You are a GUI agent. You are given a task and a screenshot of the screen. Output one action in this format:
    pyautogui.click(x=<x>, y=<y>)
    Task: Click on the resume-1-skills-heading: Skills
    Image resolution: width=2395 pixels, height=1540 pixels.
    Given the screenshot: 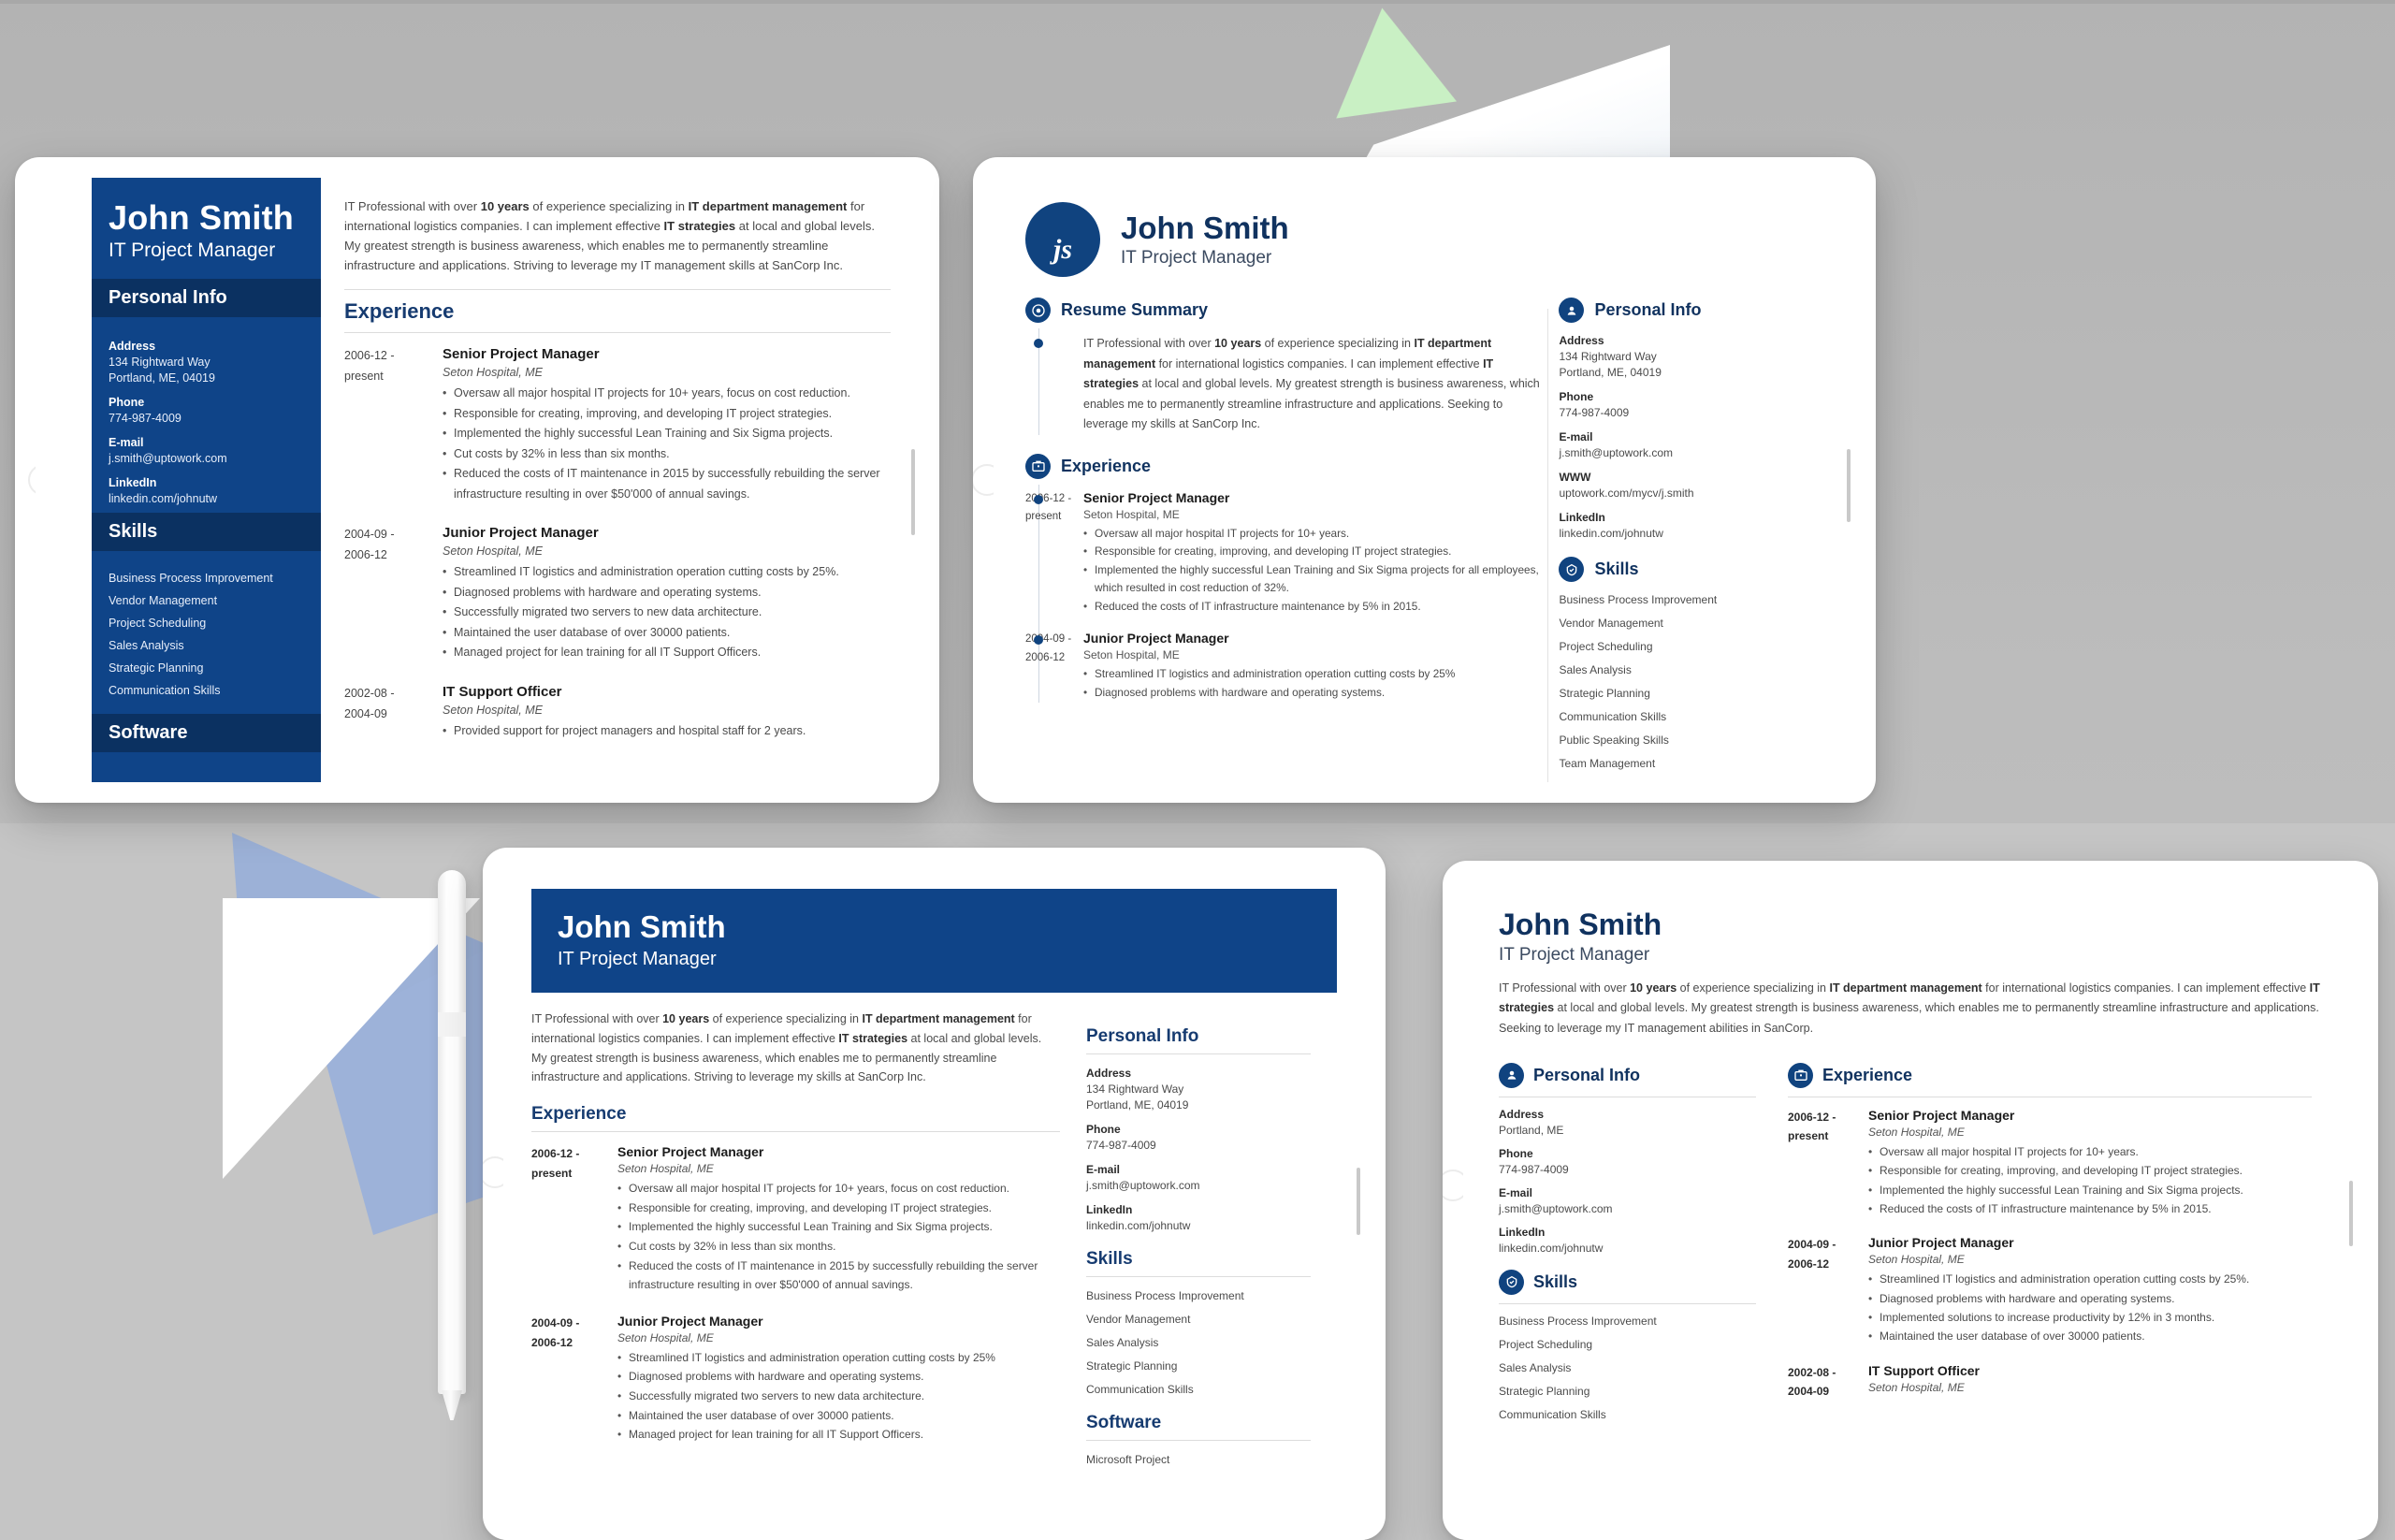 What is the action you would take?
    pyautogui.click(x=206, y=532)
    